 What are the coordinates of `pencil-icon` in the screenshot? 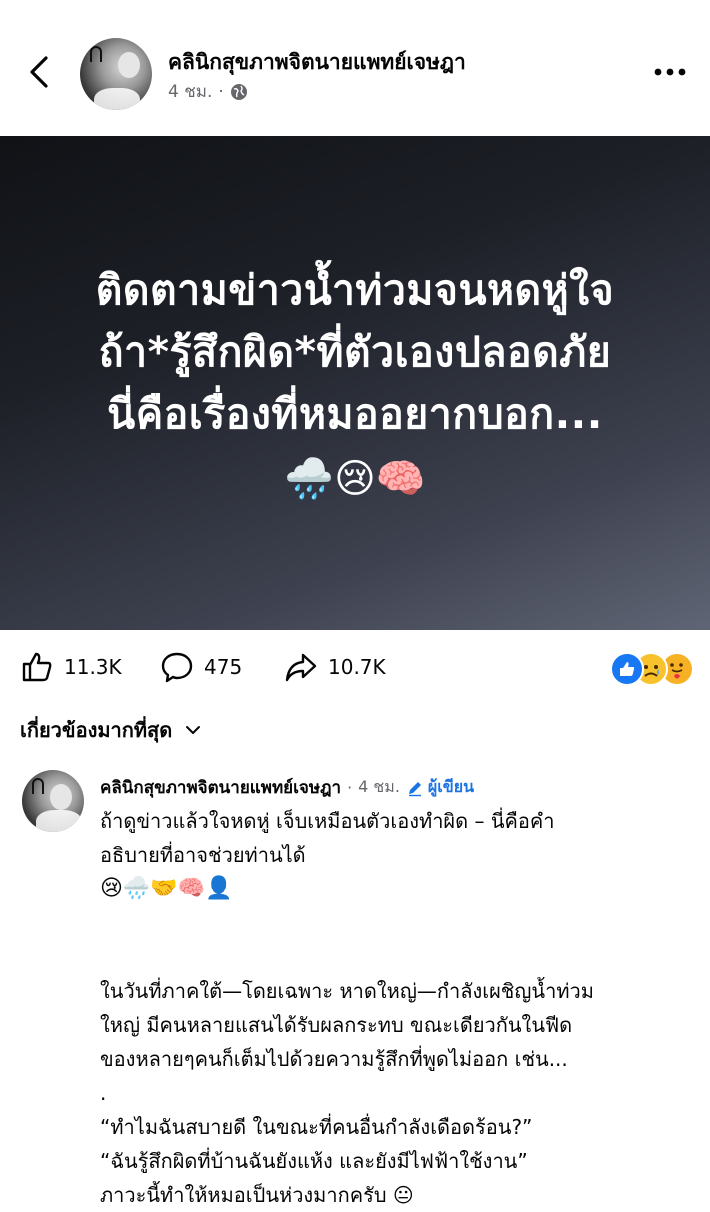 It's located at (414, 788).